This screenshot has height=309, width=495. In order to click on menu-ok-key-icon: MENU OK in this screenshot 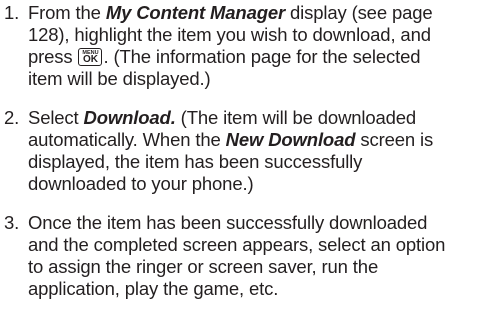, I will do `click(90, 57)`.